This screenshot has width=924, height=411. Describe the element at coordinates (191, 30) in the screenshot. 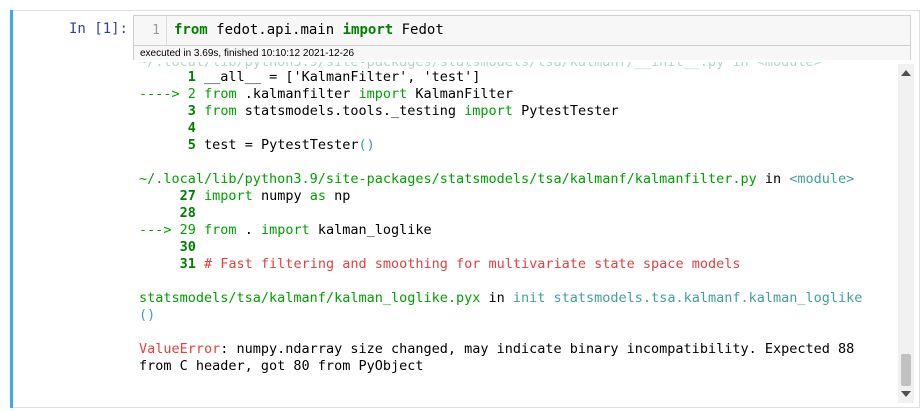

I see `keyword-from: from` at that location.